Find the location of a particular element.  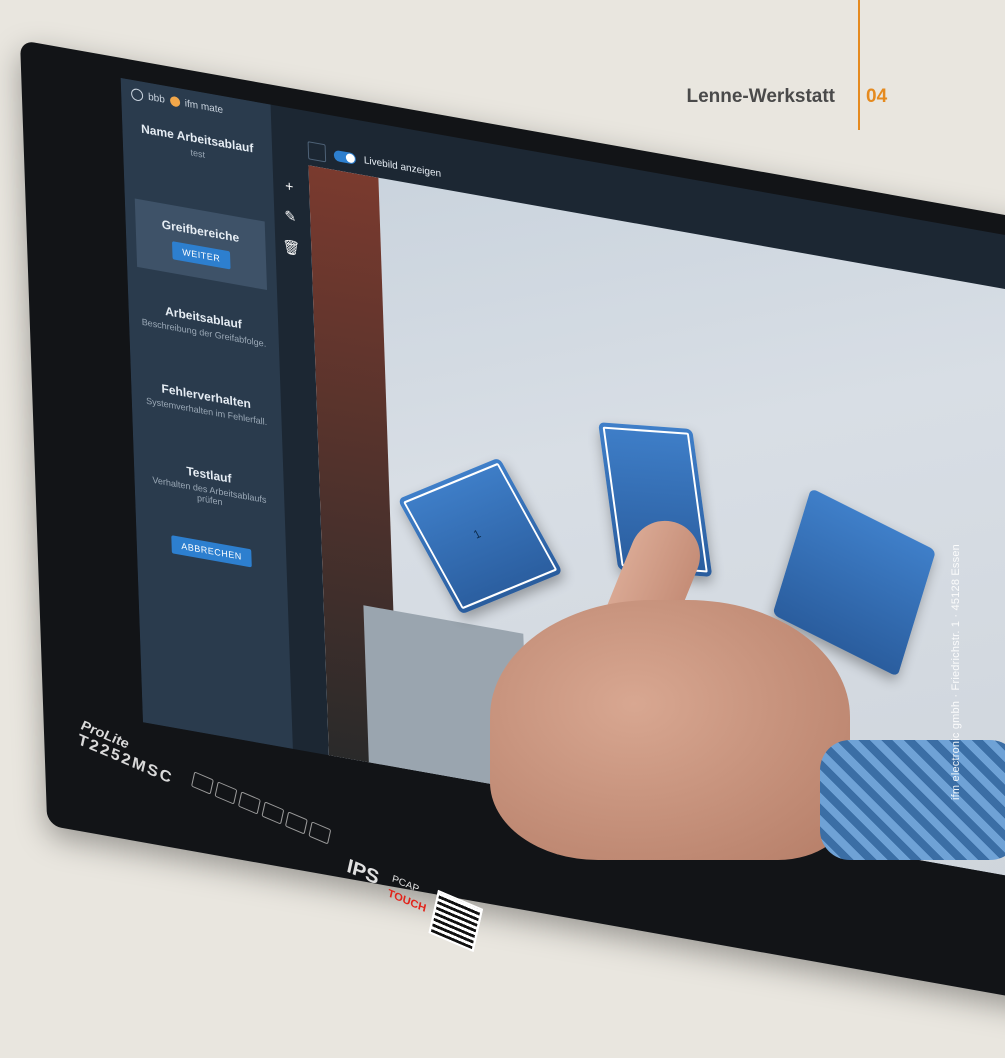

qr-code is located at coordinates (456, 920).